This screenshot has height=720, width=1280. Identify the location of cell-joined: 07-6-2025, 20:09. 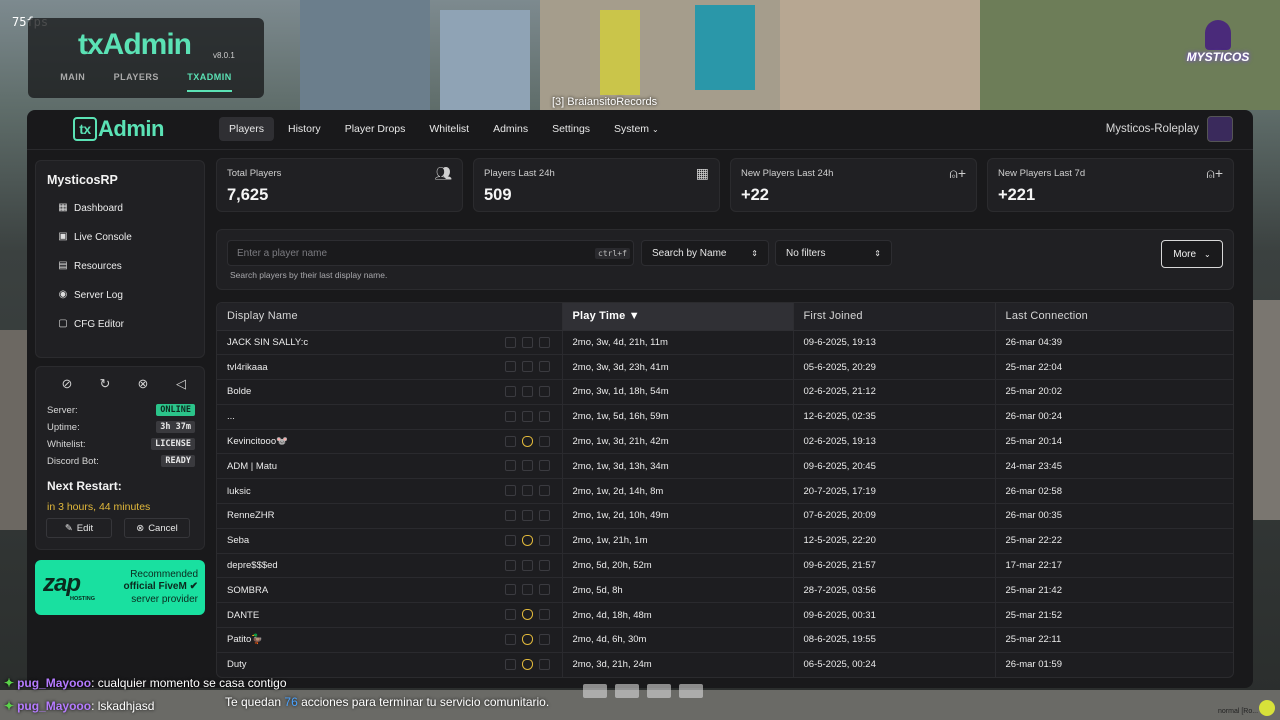
(894, 516).